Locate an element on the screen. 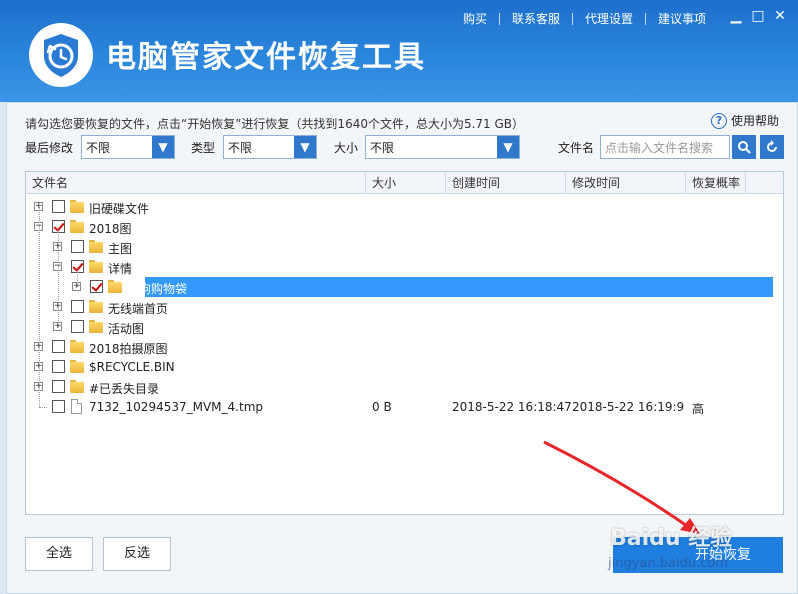  row-label: 详情 is located at coordinates (120, 269).